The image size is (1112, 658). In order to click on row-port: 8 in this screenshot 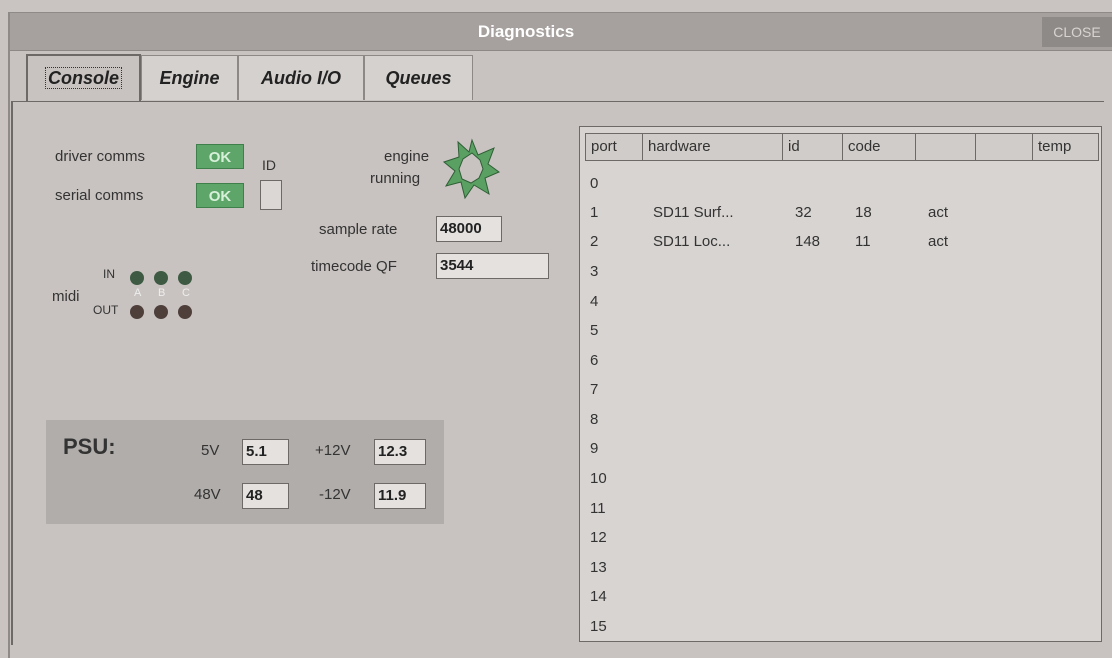, I will do `click(594, 419)`.